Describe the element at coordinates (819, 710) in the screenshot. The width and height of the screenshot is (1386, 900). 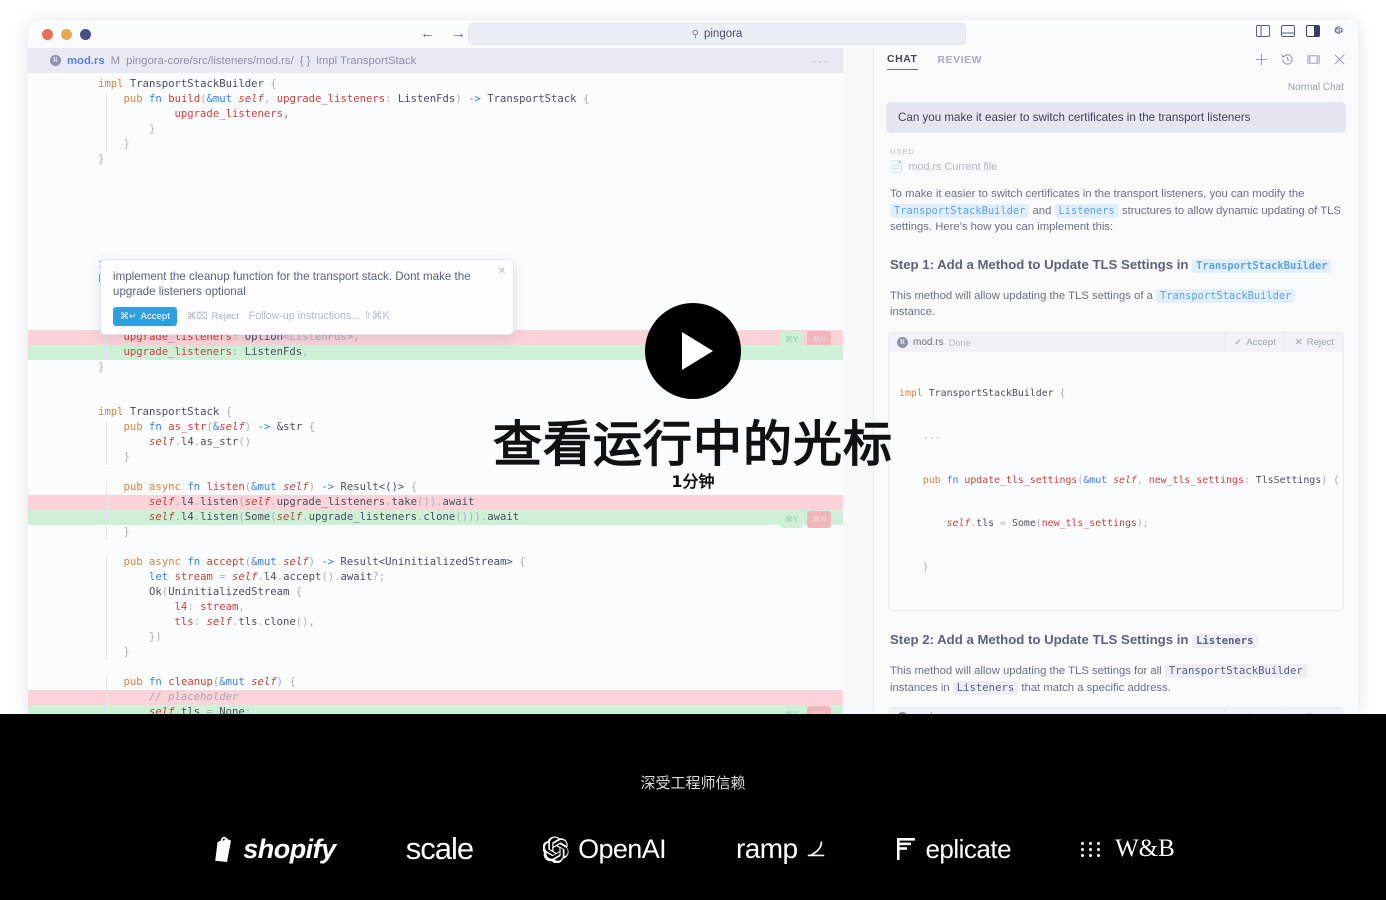
I see `diff-reject-badge: ⌘N` at that location.